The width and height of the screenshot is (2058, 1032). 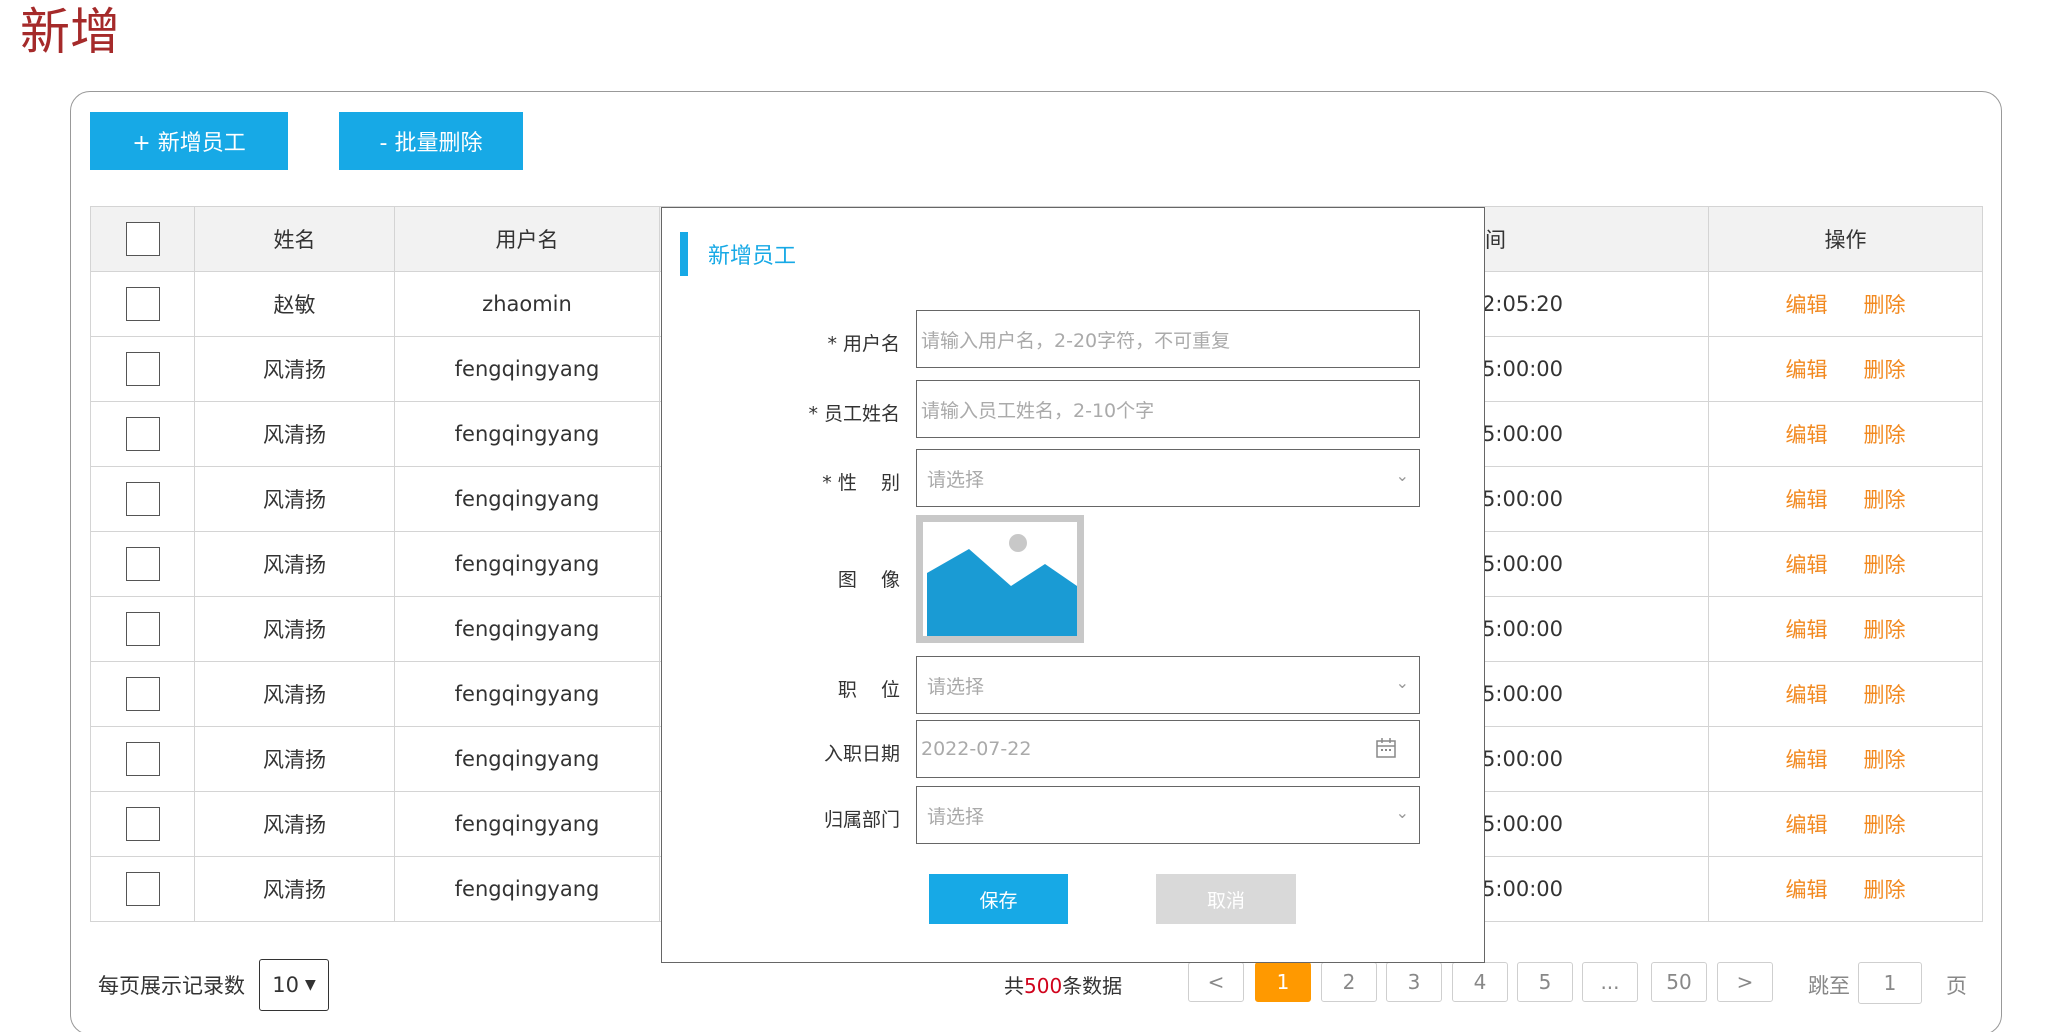 What do you see at coordinates (189, 141) in the screenshot?
I see `add-employee-button: + 新增员工` at bounding box center [189, 141].